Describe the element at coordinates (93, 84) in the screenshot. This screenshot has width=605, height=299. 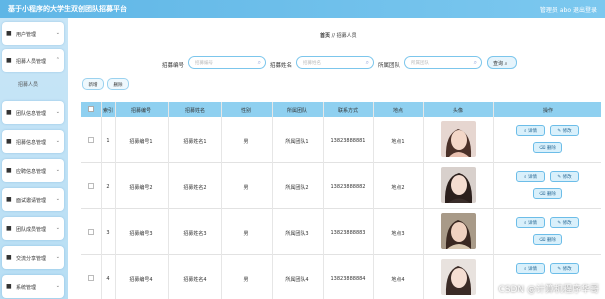
I see `add-button: 新增` at that location.